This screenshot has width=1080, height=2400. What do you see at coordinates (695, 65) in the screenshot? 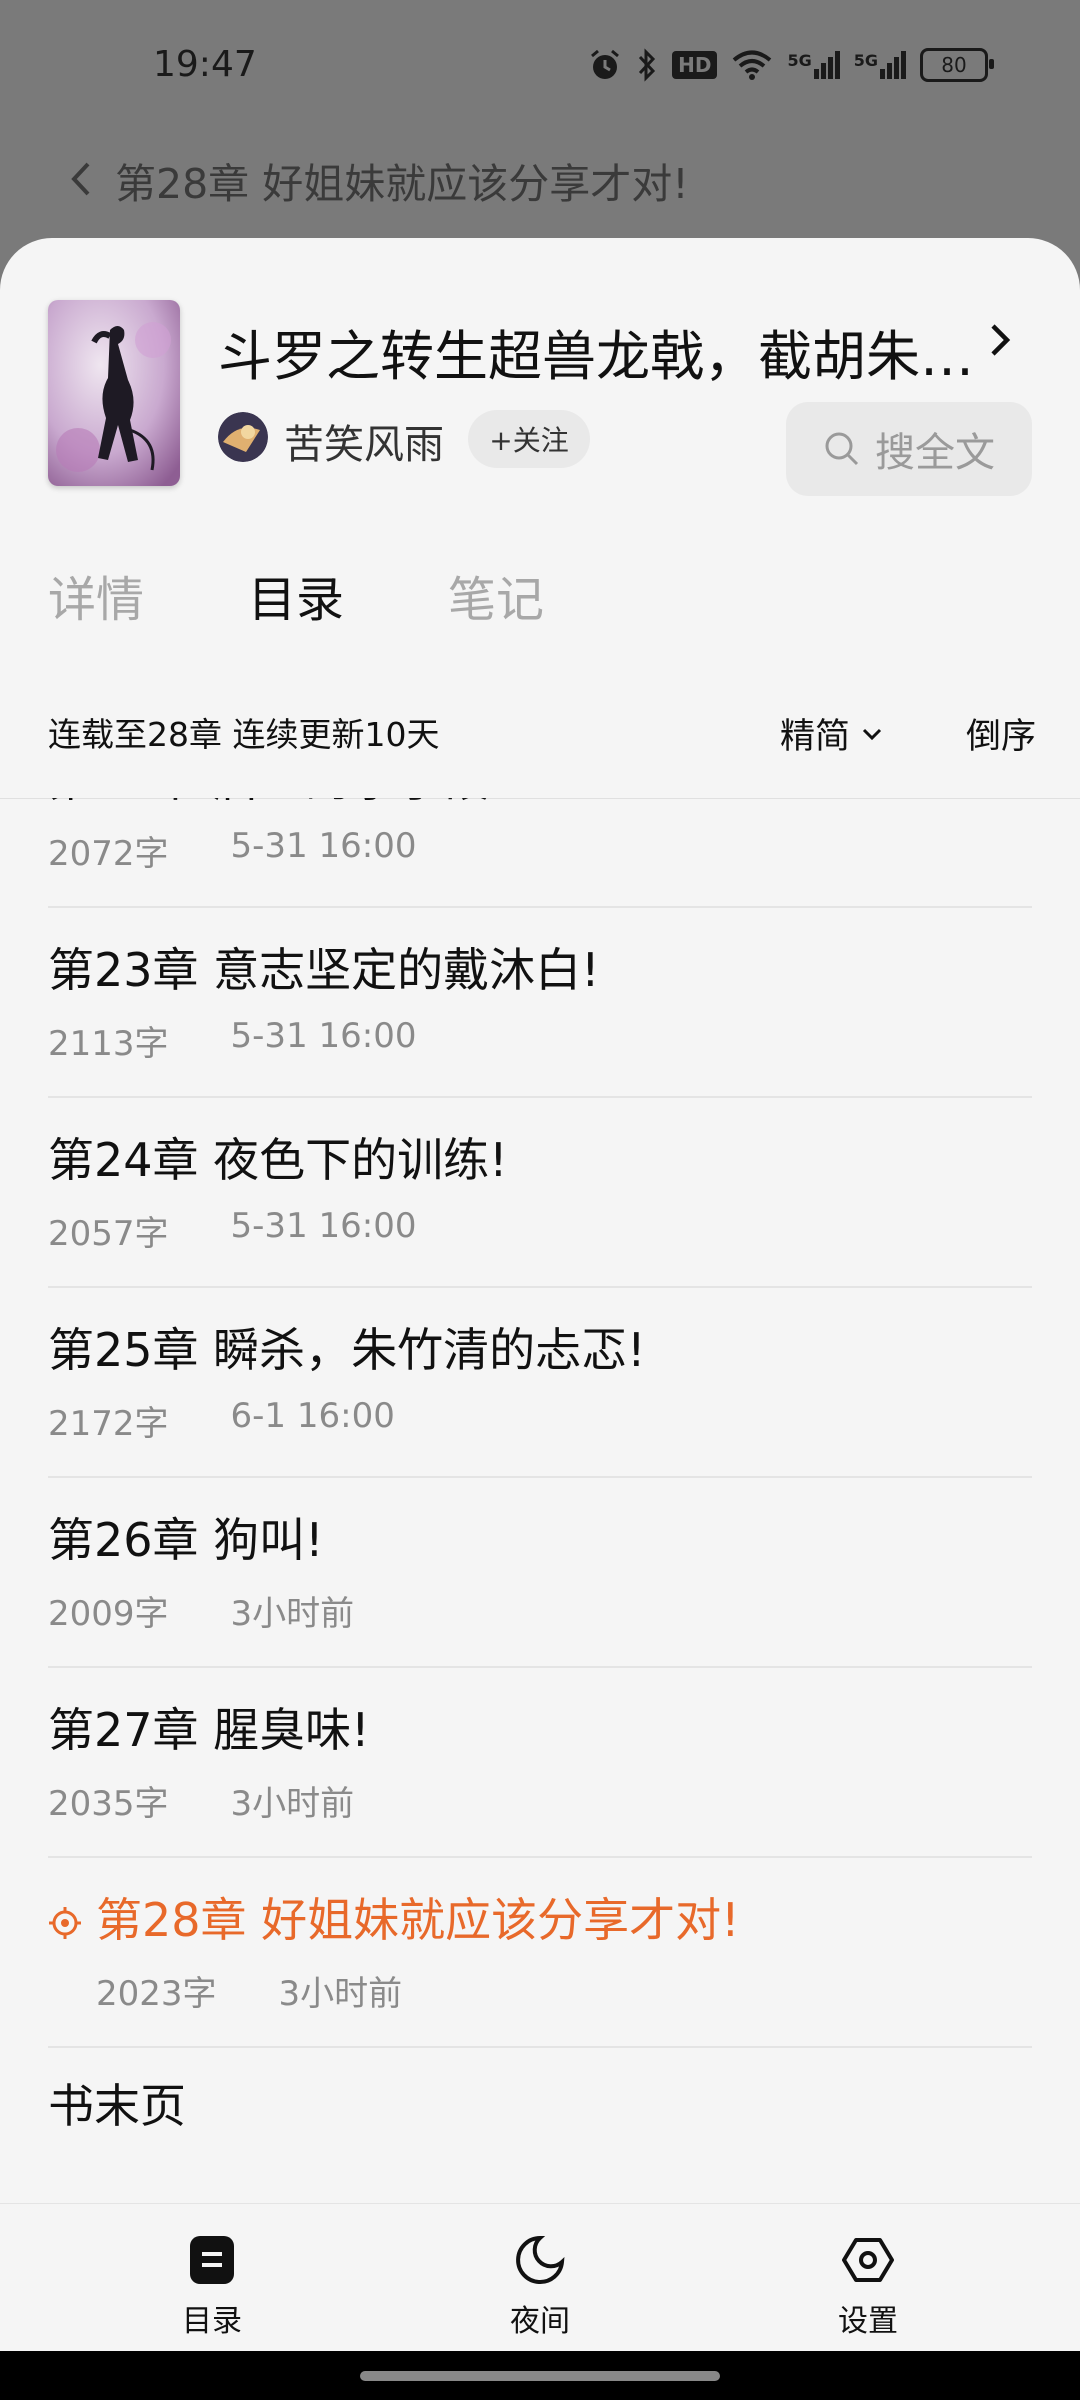
I see `hd-icon: HD` at bounding box center [695, 65].